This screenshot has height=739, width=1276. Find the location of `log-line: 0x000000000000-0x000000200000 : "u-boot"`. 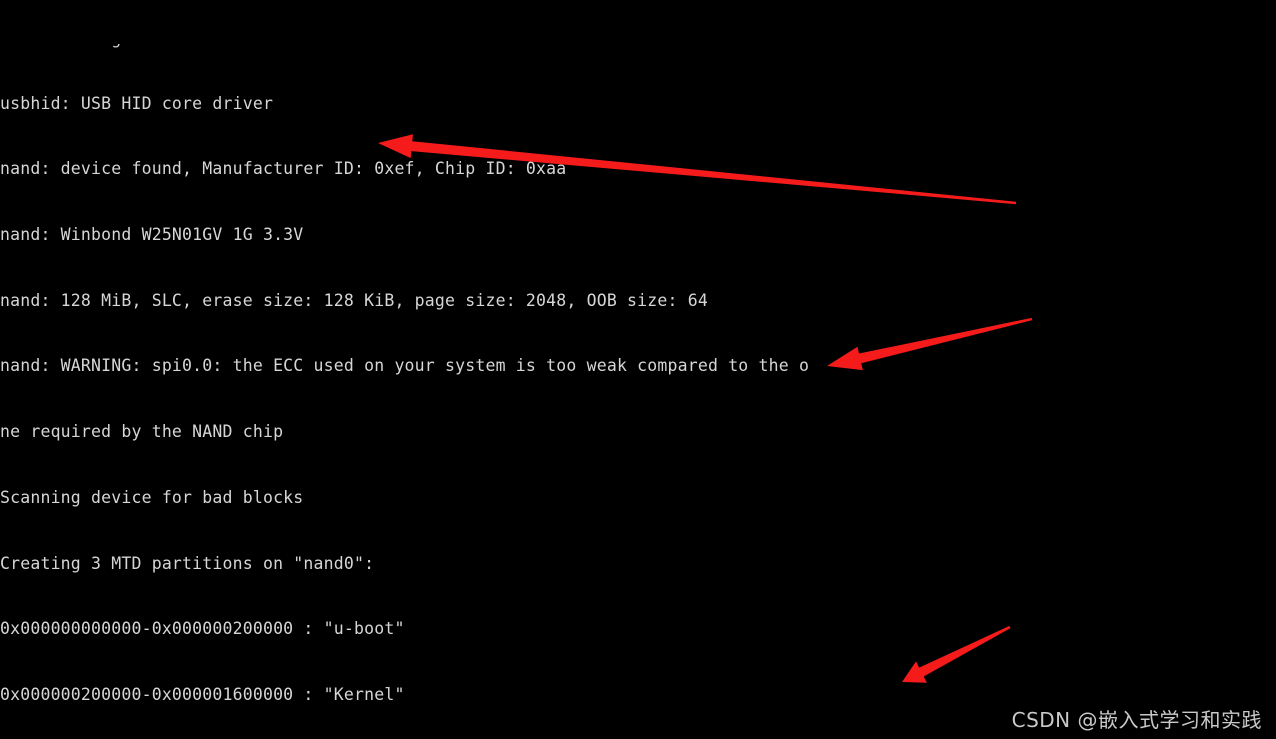

log-line: 0x000000000000-0x000000200000 : "u-boot" is located at coordinates (202, 629).